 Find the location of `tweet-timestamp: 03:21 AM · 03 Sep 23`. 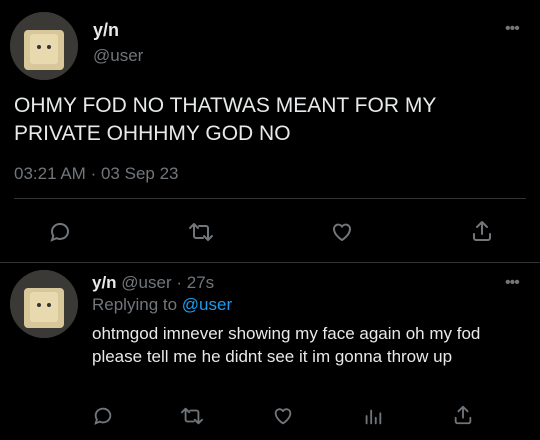

tweet-timestamp: 03:21 AM · 03 Sep 23 is located at coordinates (96, 174).